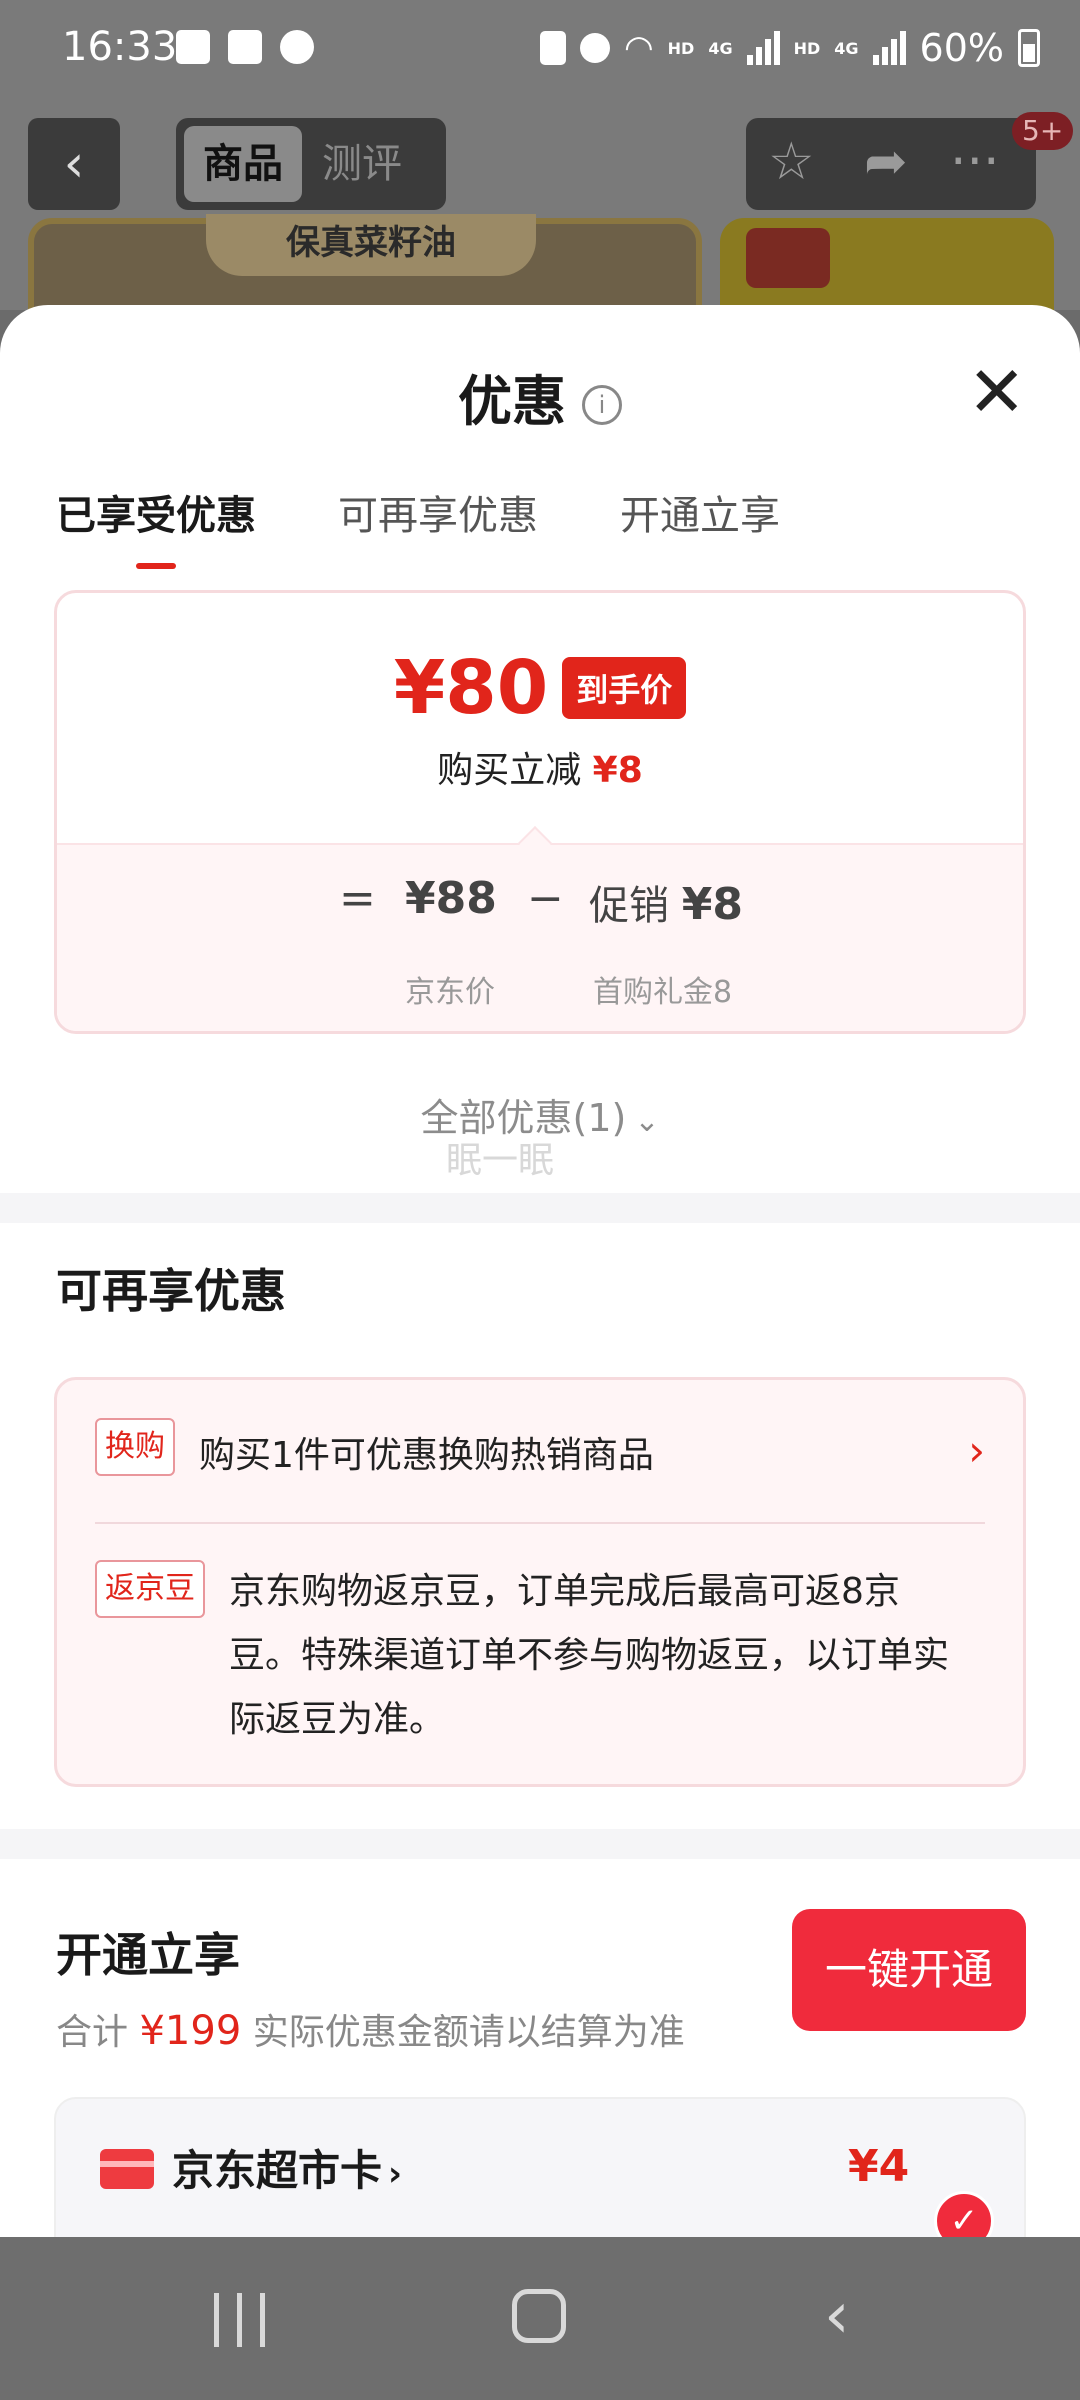 This screenshot has width=1080, height=2400. I want to click on tab-enjoyed: 已享受优惠, so click(156, 526).